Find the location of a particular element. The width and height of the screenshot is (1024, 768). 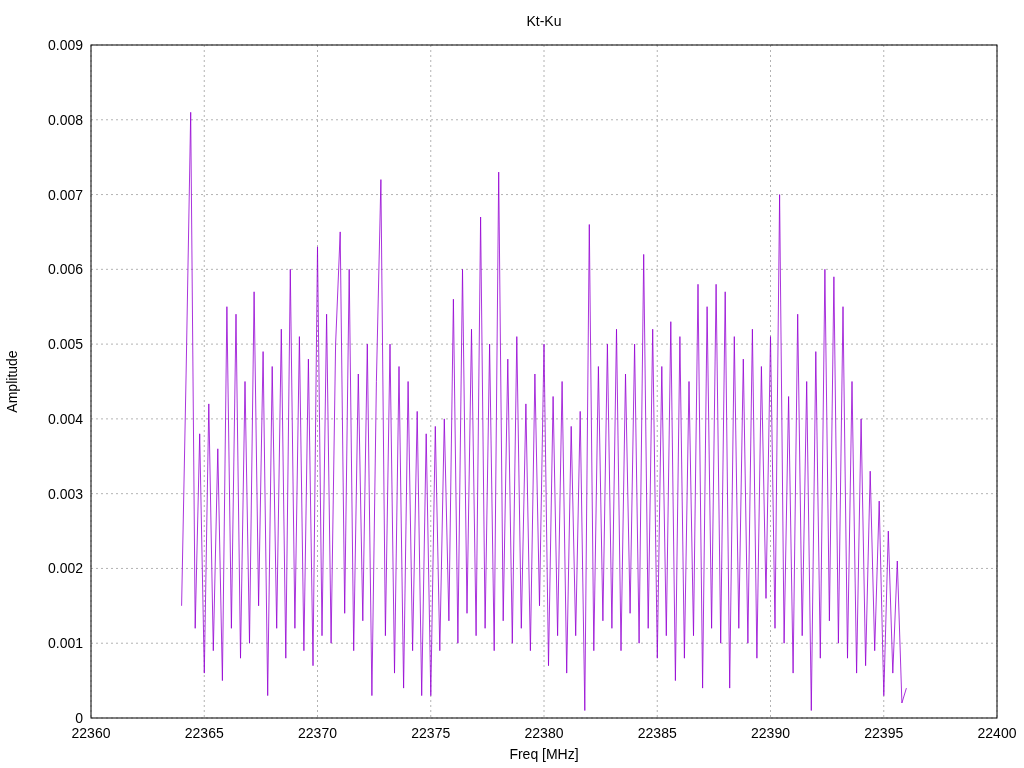

y-tick-label: 0.005 is located at coordinates (65, 344).